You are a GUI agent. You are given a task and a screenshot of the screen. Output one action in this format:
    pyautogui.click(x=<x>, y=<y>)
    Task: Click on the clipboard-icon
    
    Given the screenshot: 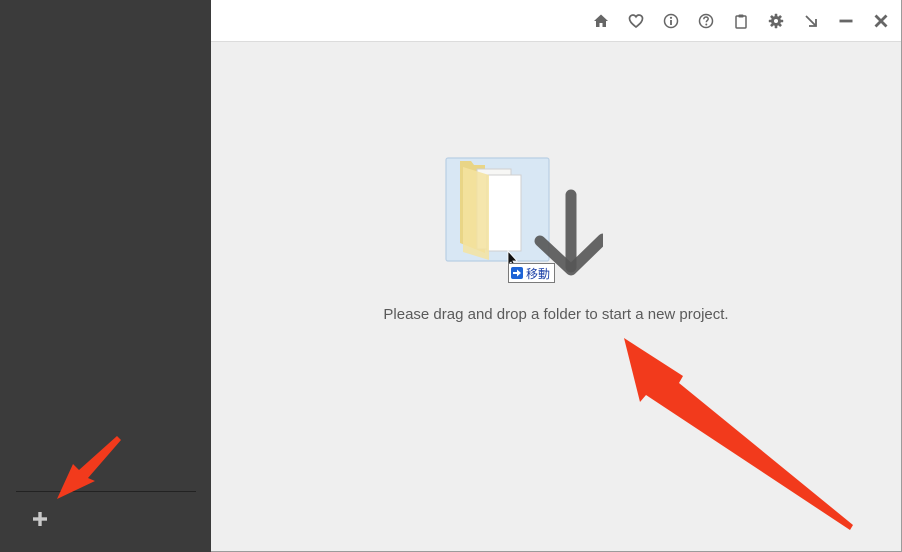 What is the action you would take?
    pyautogui.click(x=741, y=21)
    